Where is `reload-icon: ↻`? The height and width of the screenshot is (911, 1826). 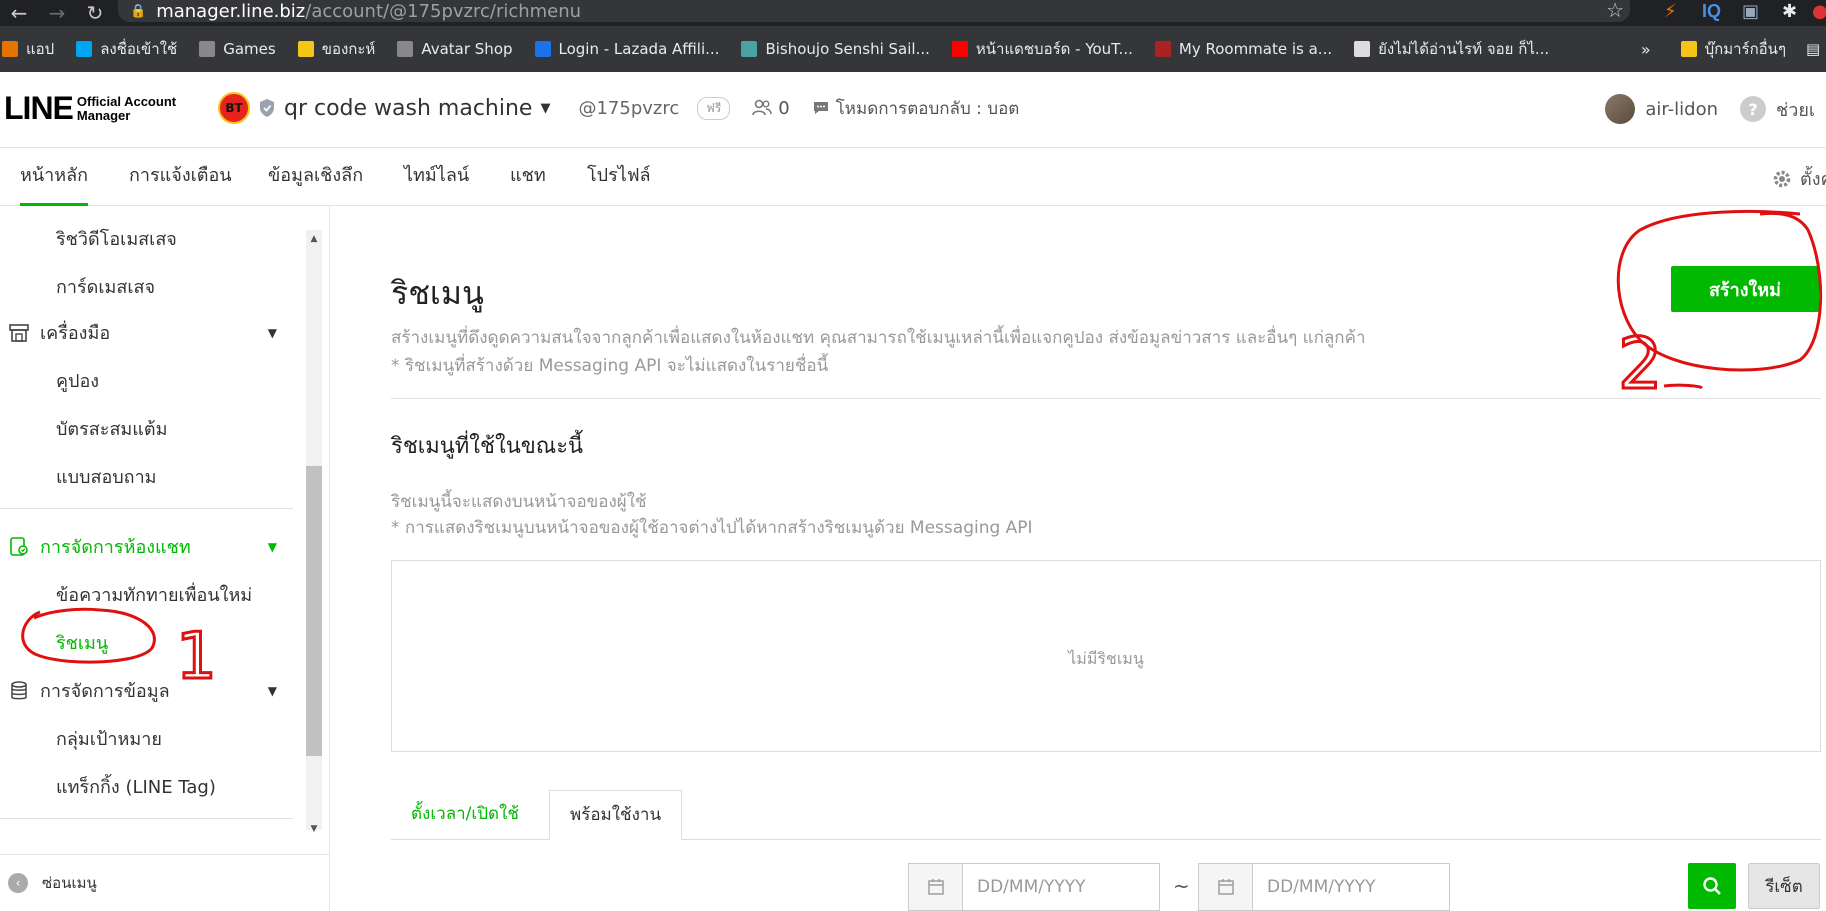 reload-icon: ↻ is located at coordinates (95, 13).